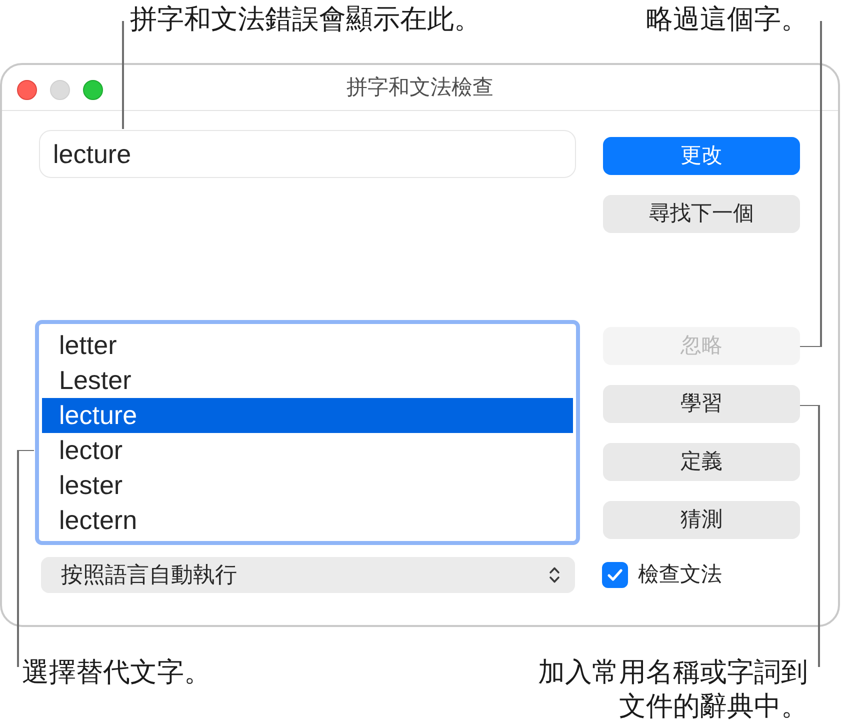 The width and height of the screenshot is (843, 726). What do you see at coordinates (701, 156) in the screenshot?
I see `action-button: 更改` at bounding box center [701, 156].